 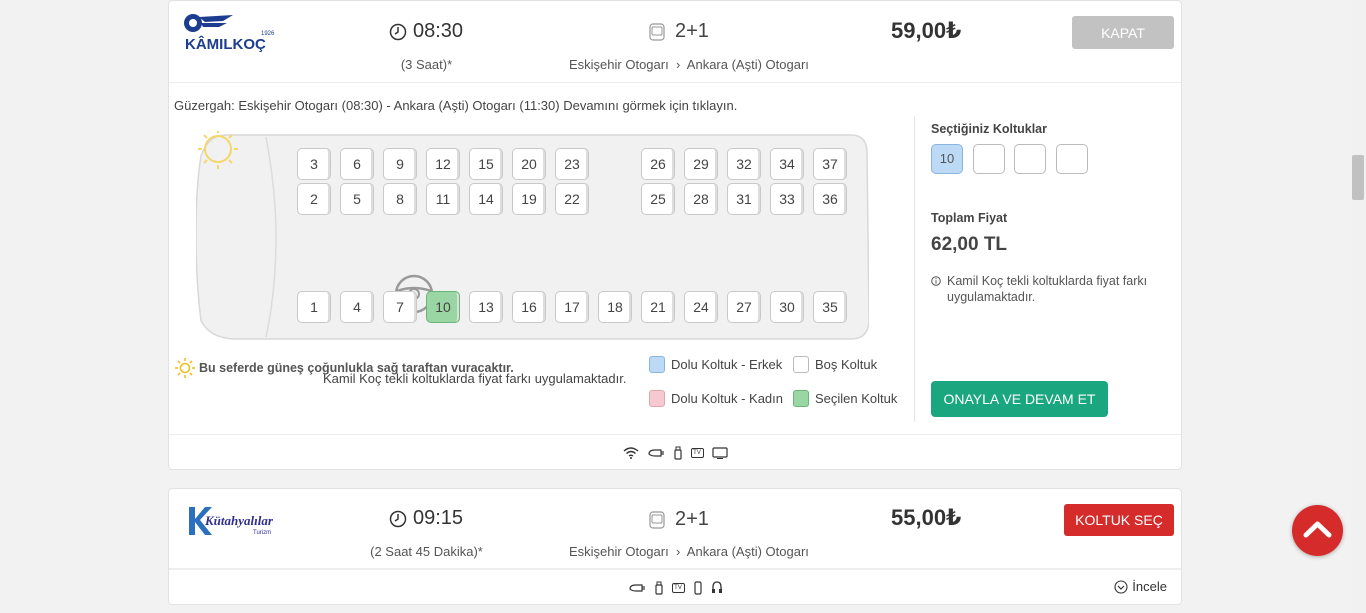 What do you see at coordinates (314, 164) in the screenshot?
I see `seat-3: 3` at bounding box center [314, 164].